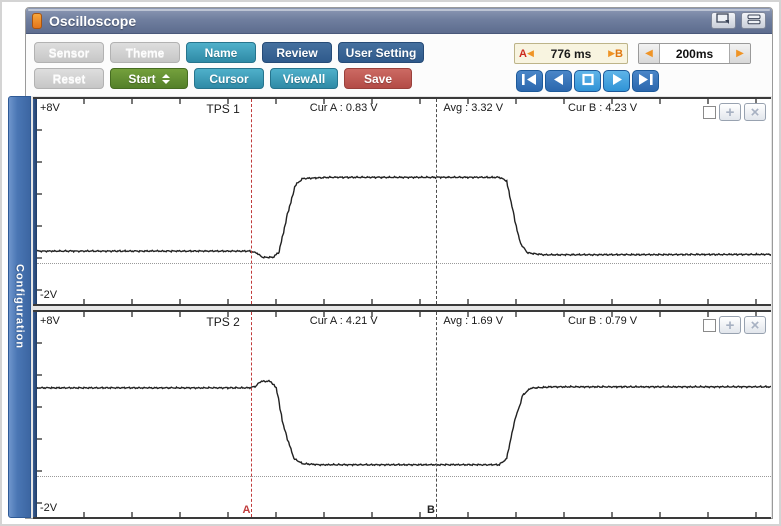  Describe the element at coordinates (304, 78) in the screenshot. I see `viewall-button: ViewAll` at that location.